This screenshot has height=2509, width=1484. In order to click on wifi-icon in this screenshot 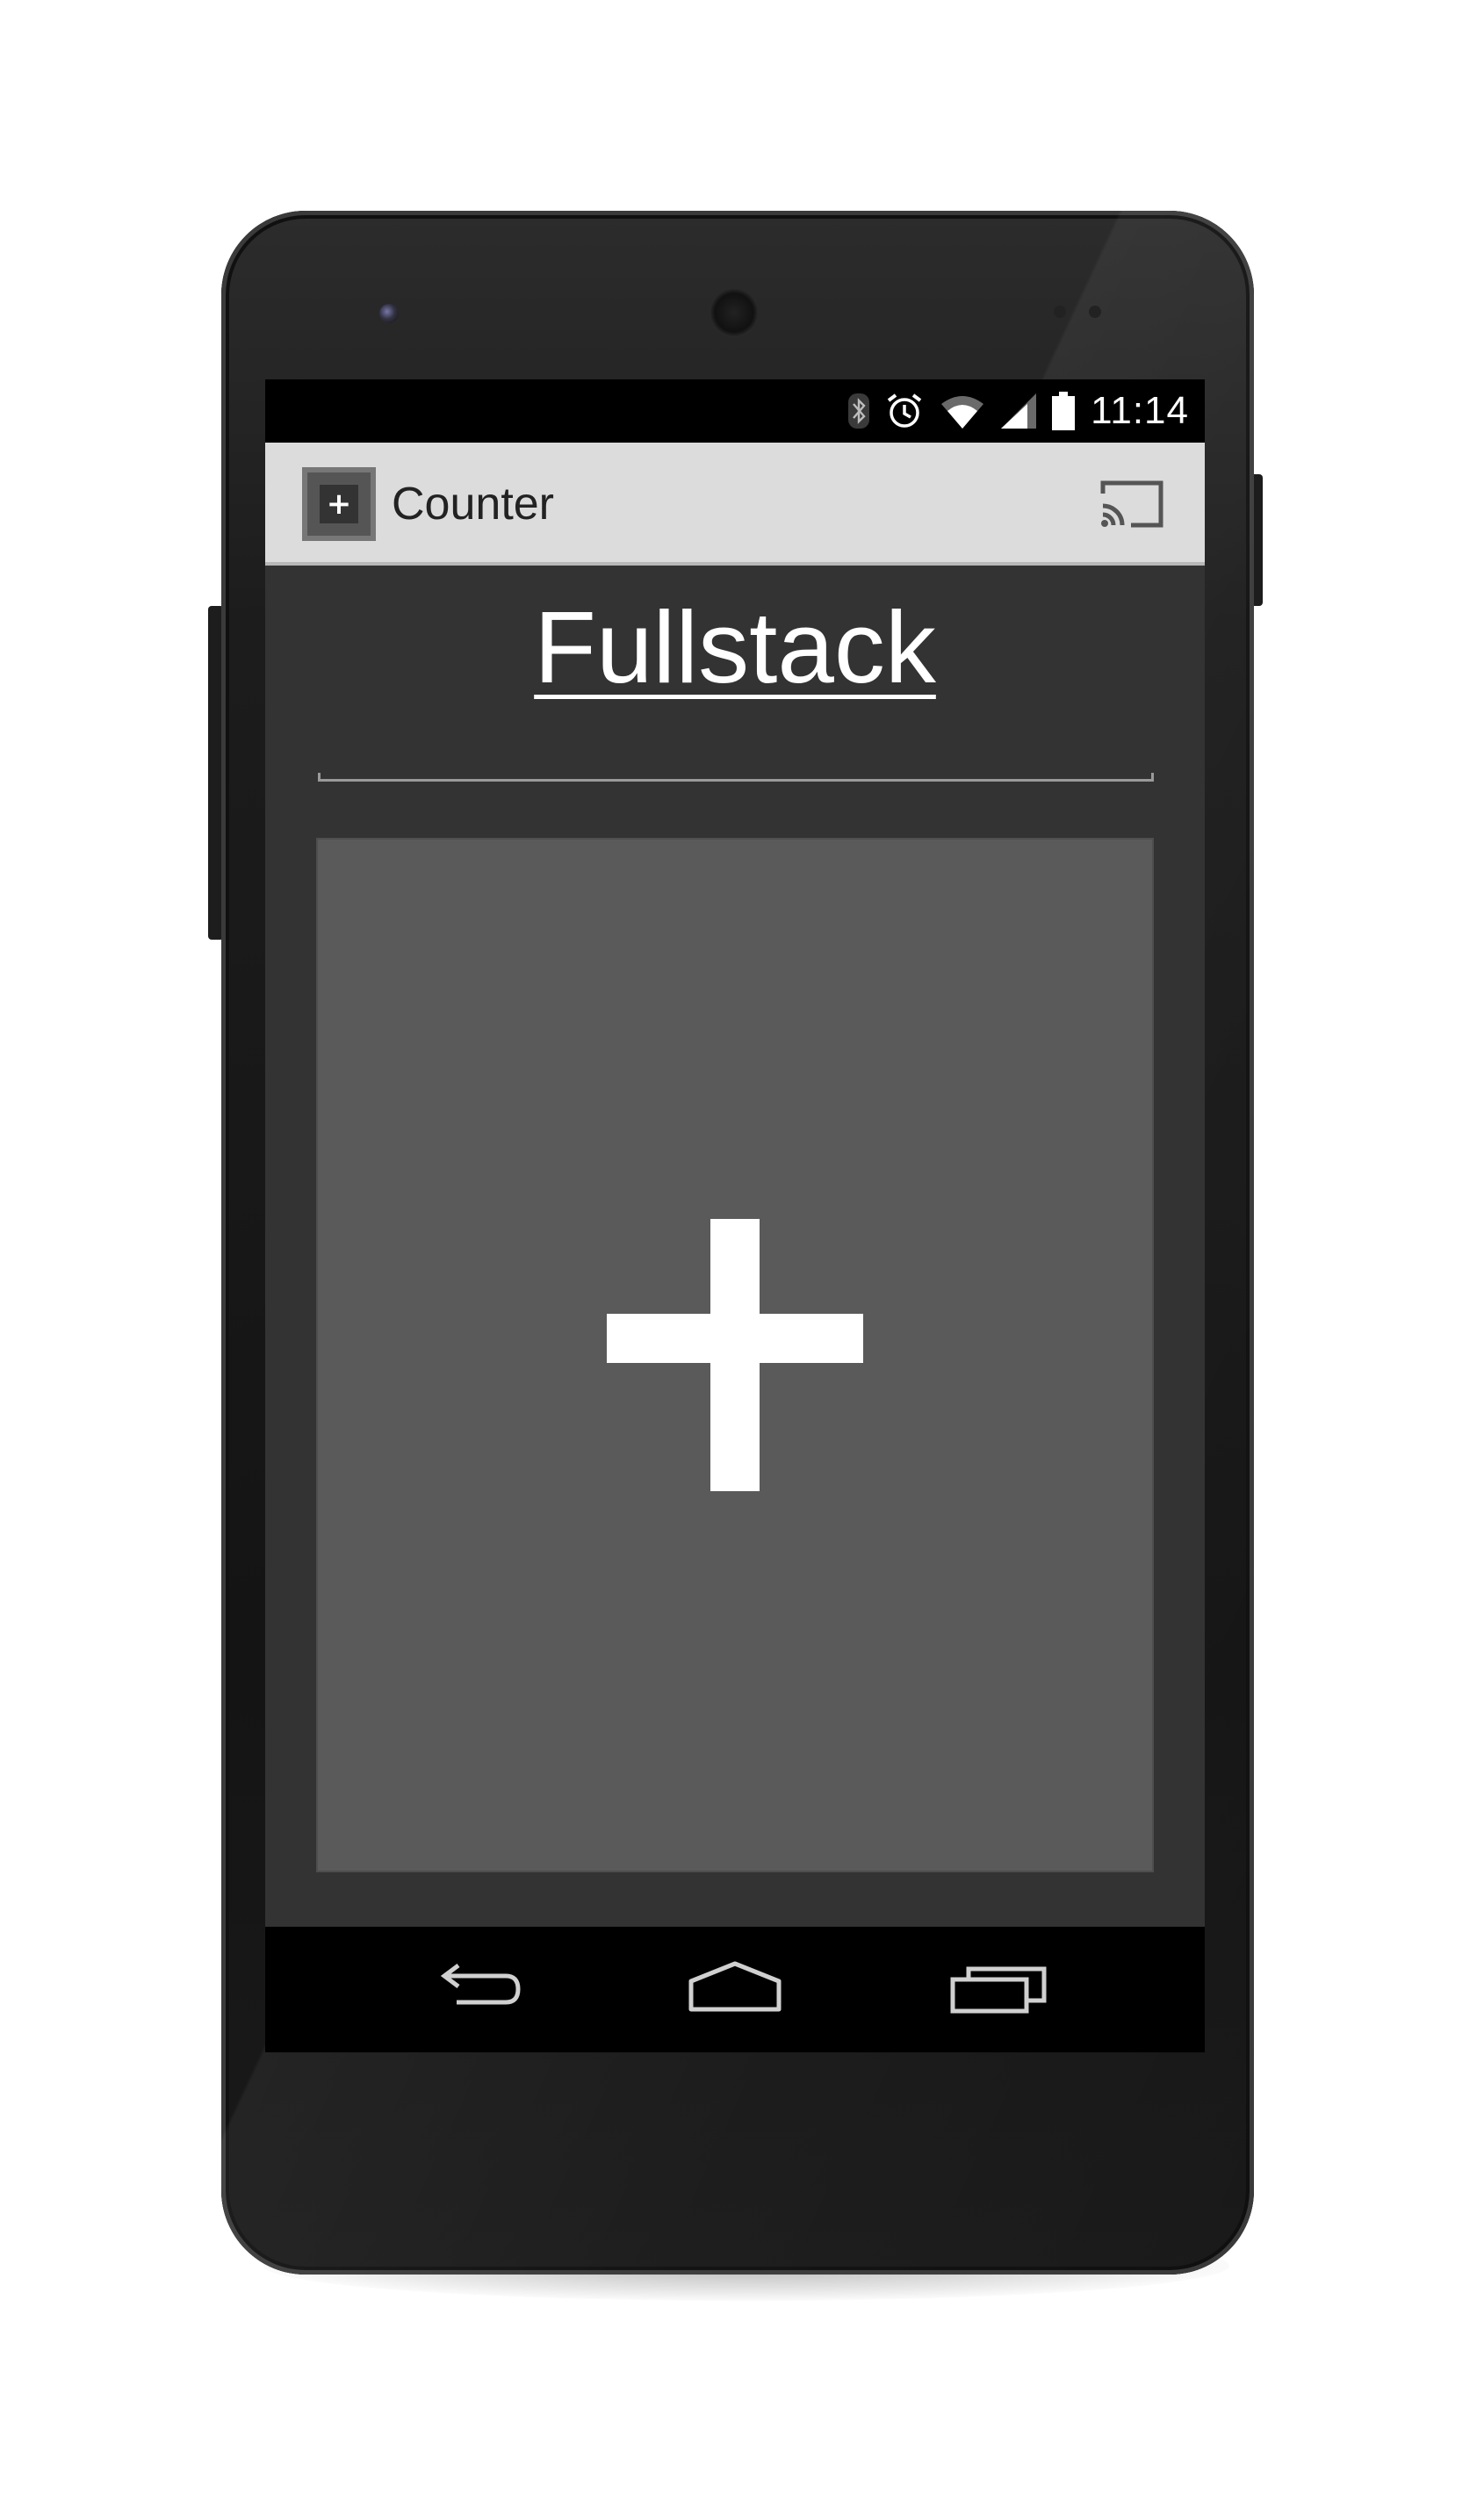, I will do `click(962, 412)`.